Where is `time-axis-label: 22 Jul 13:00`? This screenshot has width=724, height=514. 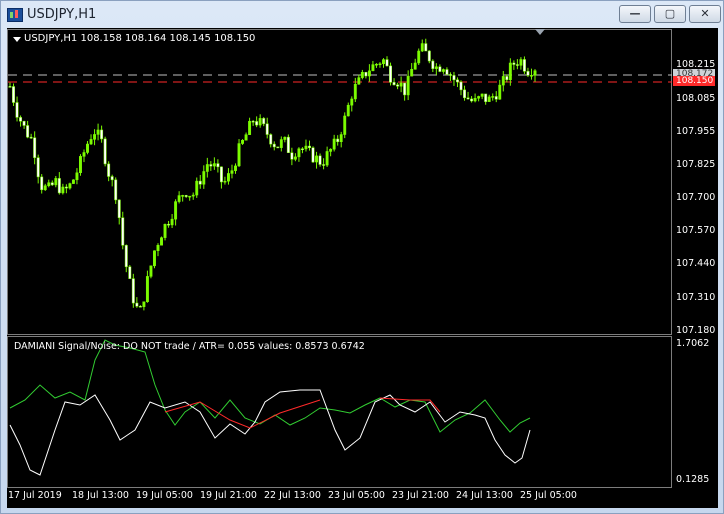
time-axis-label: 22 Jul 13:00 is located at coordinates (292, 495).